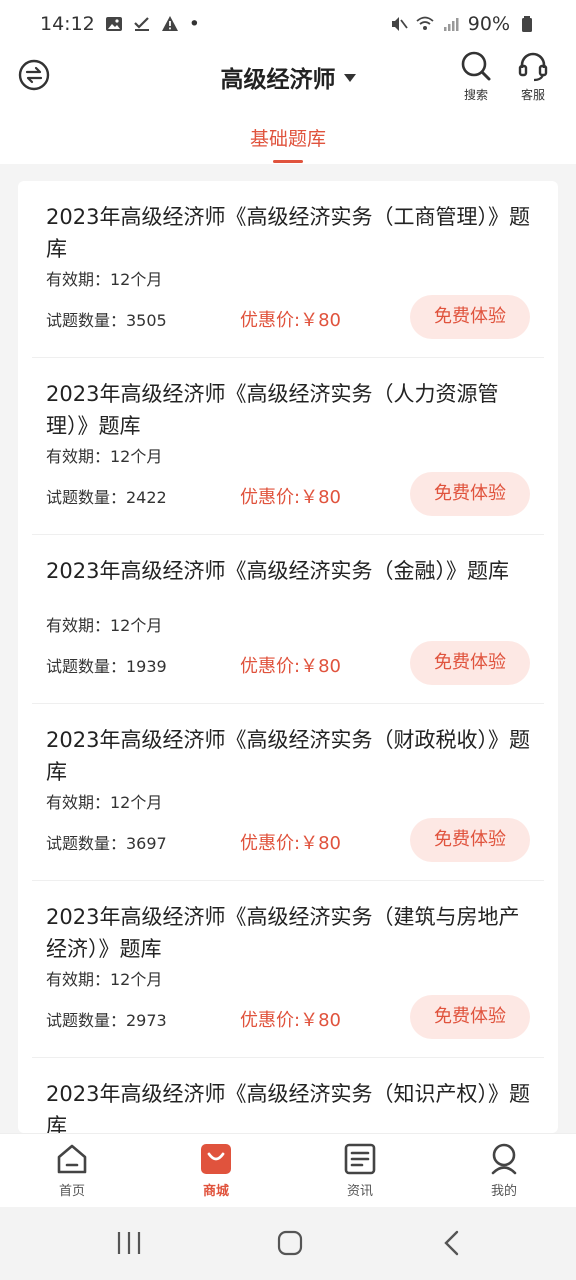 The width and height of the screenshot is (576, 1280). I want to click on shop-bag-icon, so click(216, 1159).